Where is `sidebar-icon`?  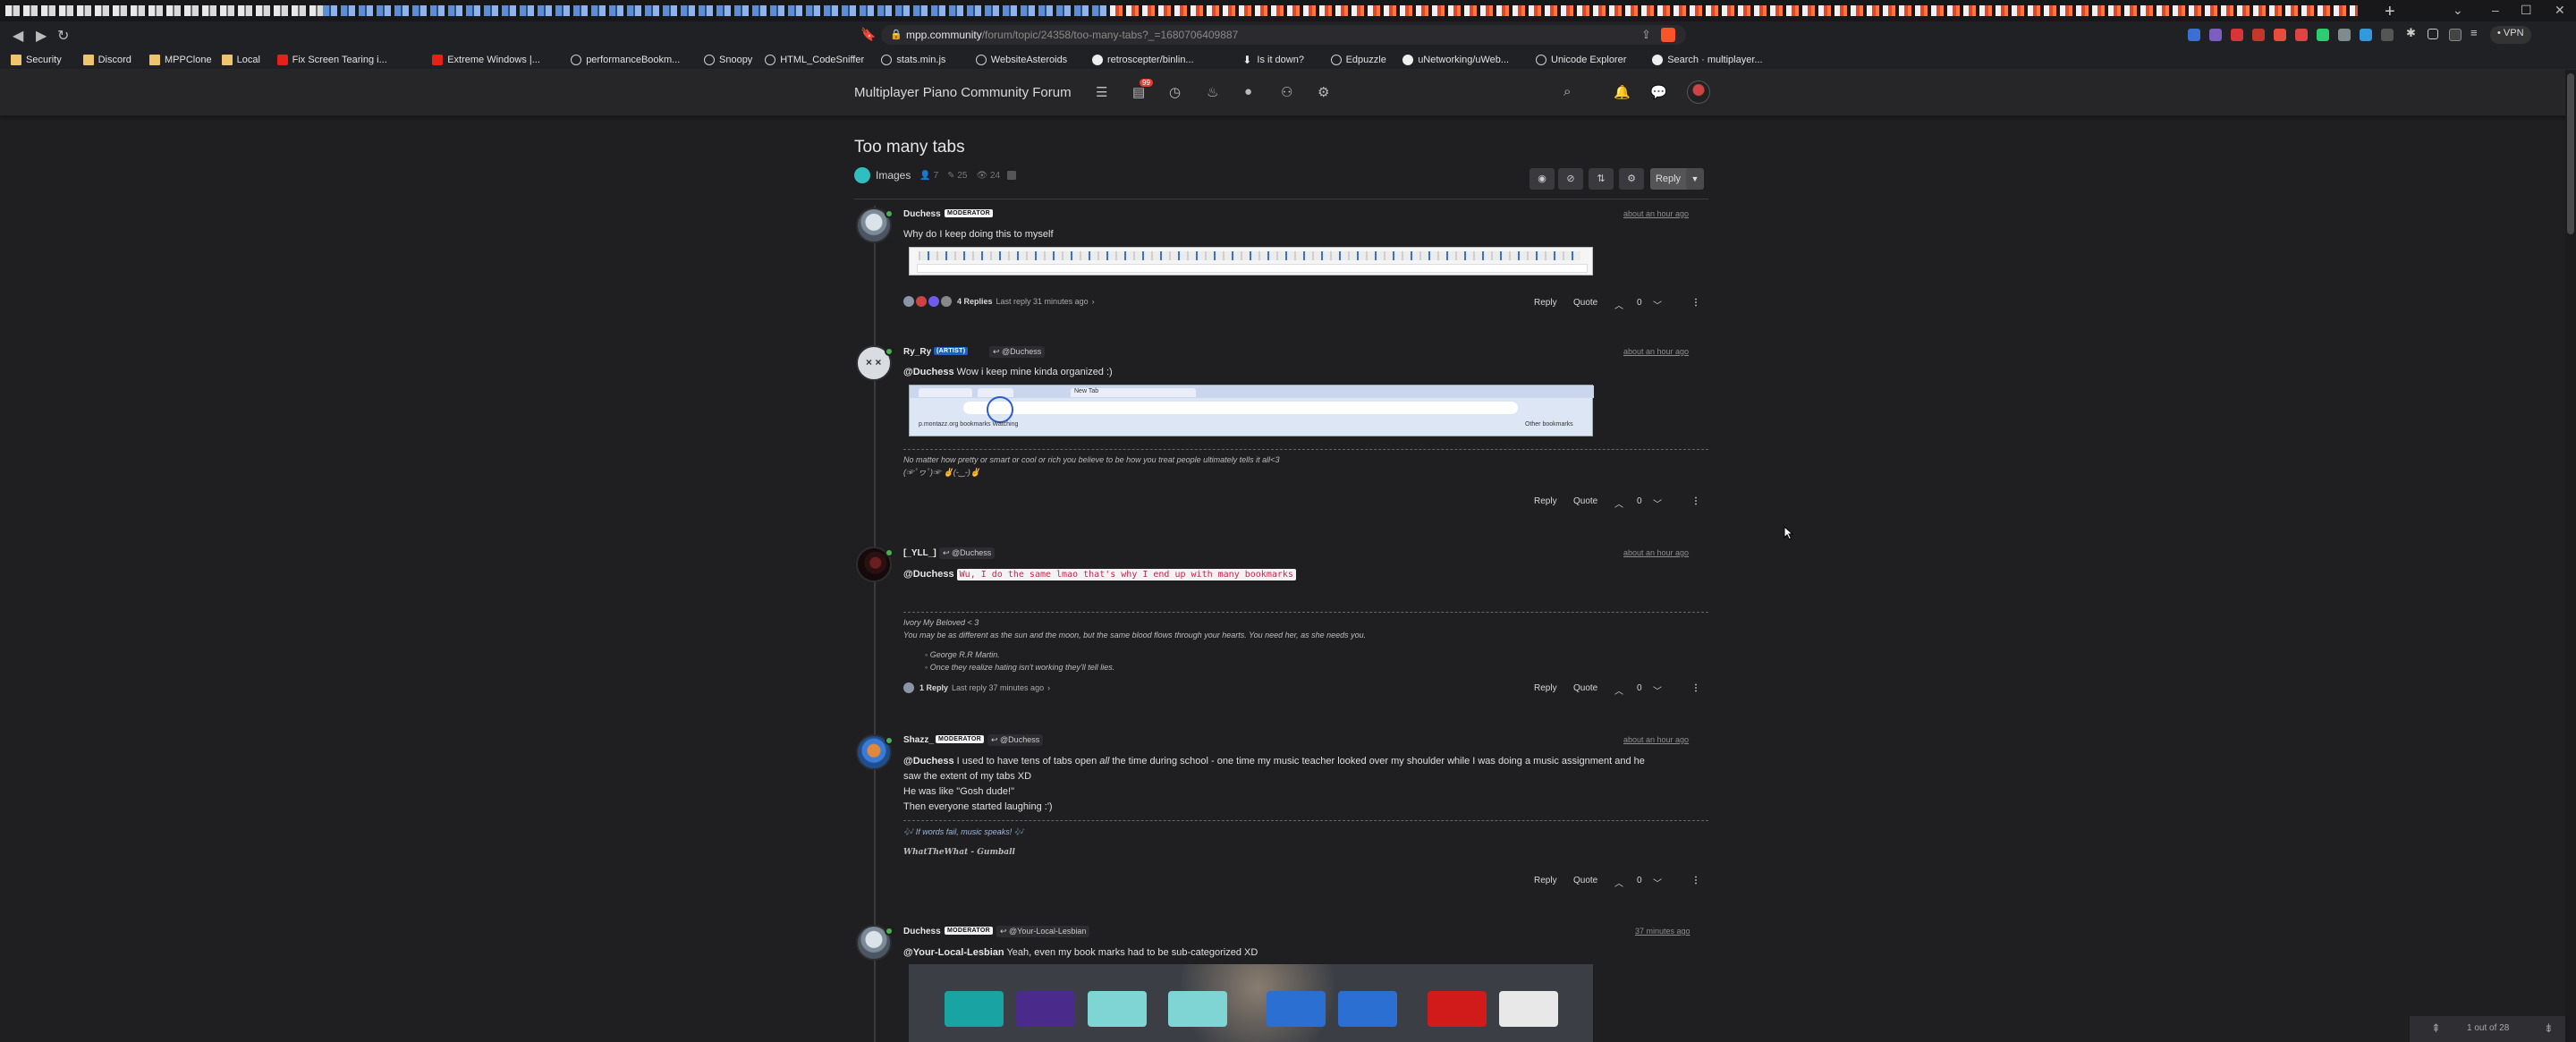 sidebar-icon is located at coordinates (2433, 34).